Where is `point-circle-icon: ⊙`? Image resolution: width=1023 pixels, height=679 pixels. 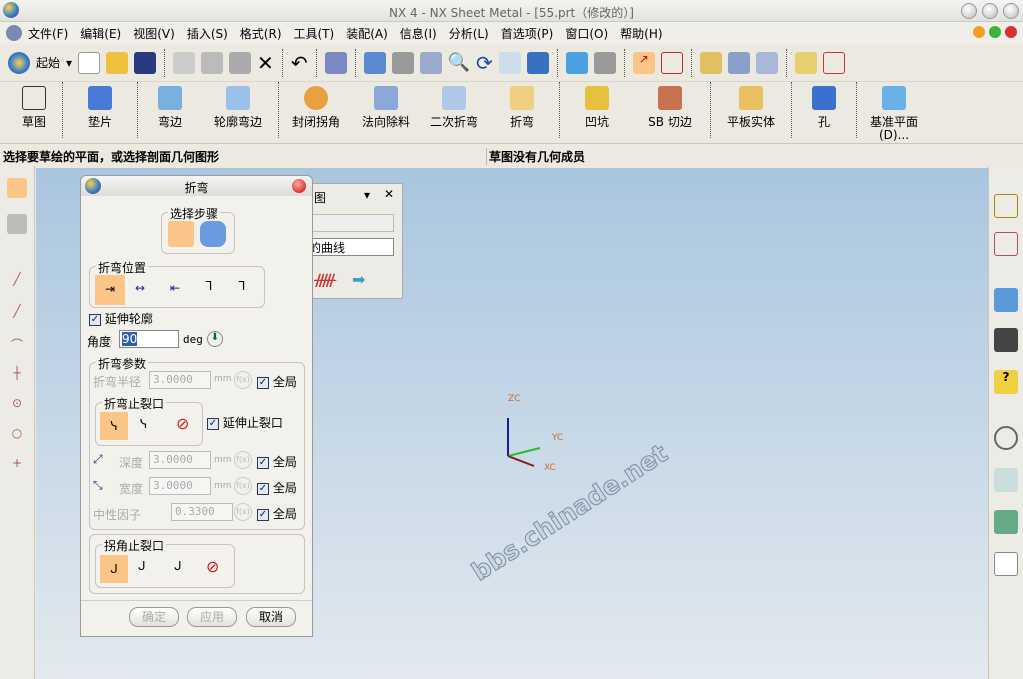
point-circle-icon: ⊙ is located at coordinates (17, 406).